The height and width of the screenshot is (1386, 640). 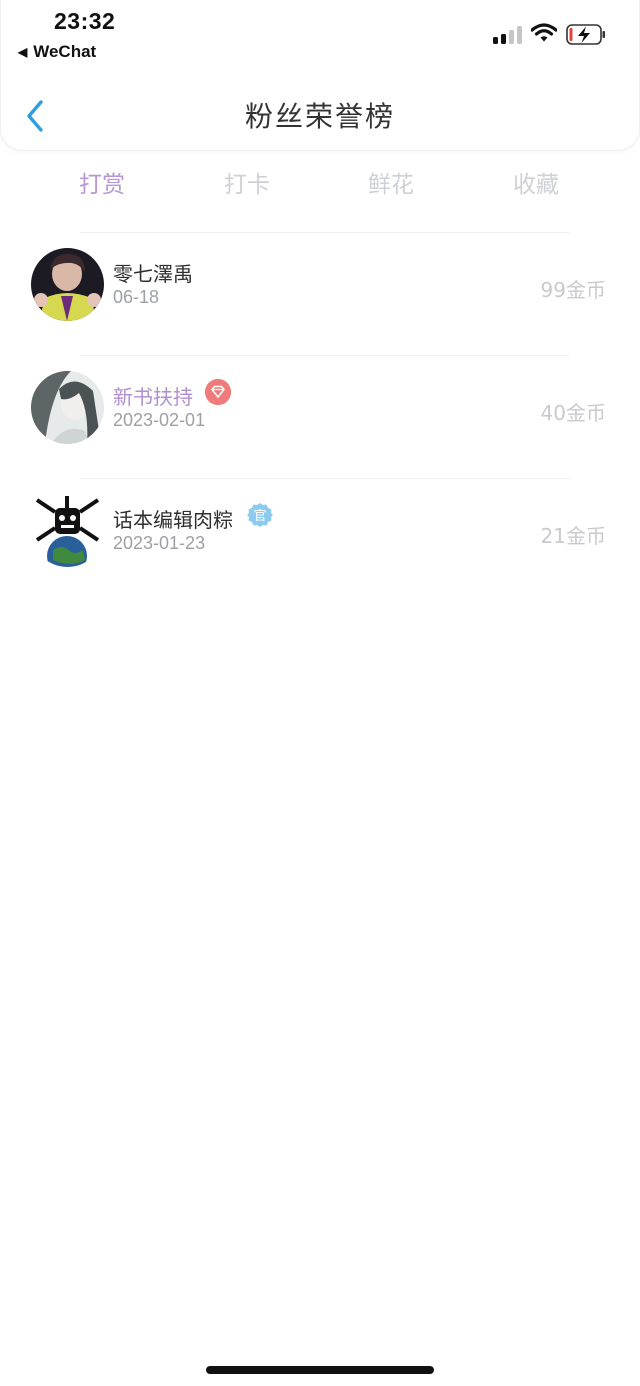 I want to click on wifi-icon, so click(x=544, y=32).